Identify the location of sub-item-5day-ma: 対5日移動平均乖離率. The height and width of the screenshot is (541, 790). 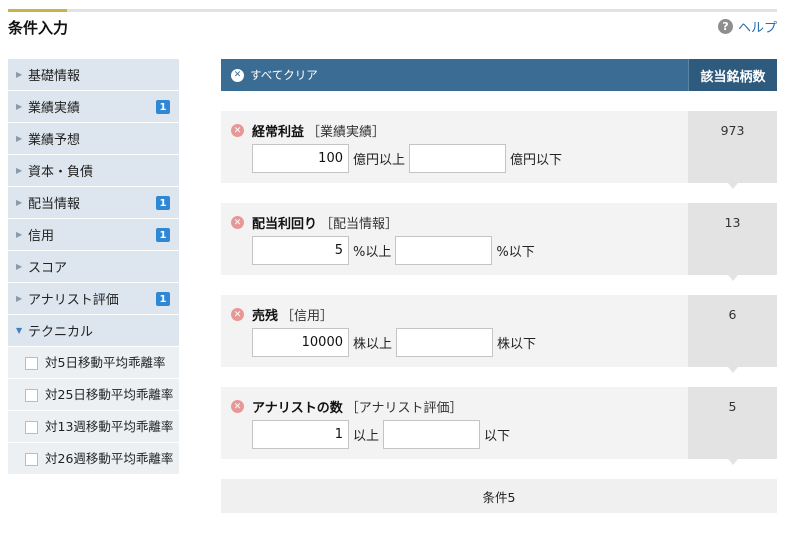
(93, 363).